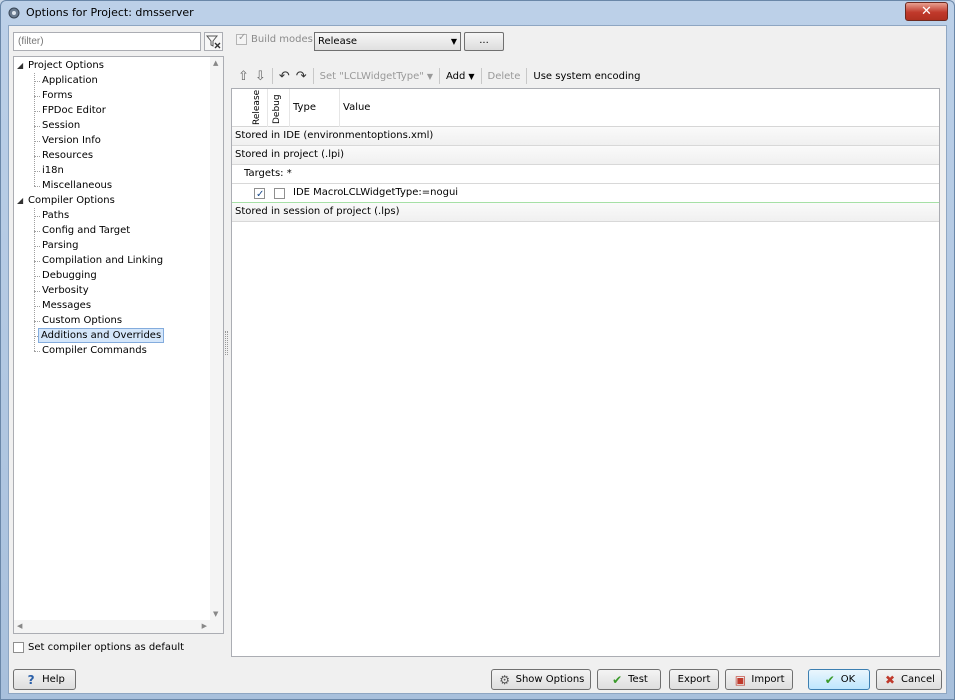 The image size is (955, 700). I want to click on set-property-button: Set "LCLWidgetType" ▼, so click(376, 76).